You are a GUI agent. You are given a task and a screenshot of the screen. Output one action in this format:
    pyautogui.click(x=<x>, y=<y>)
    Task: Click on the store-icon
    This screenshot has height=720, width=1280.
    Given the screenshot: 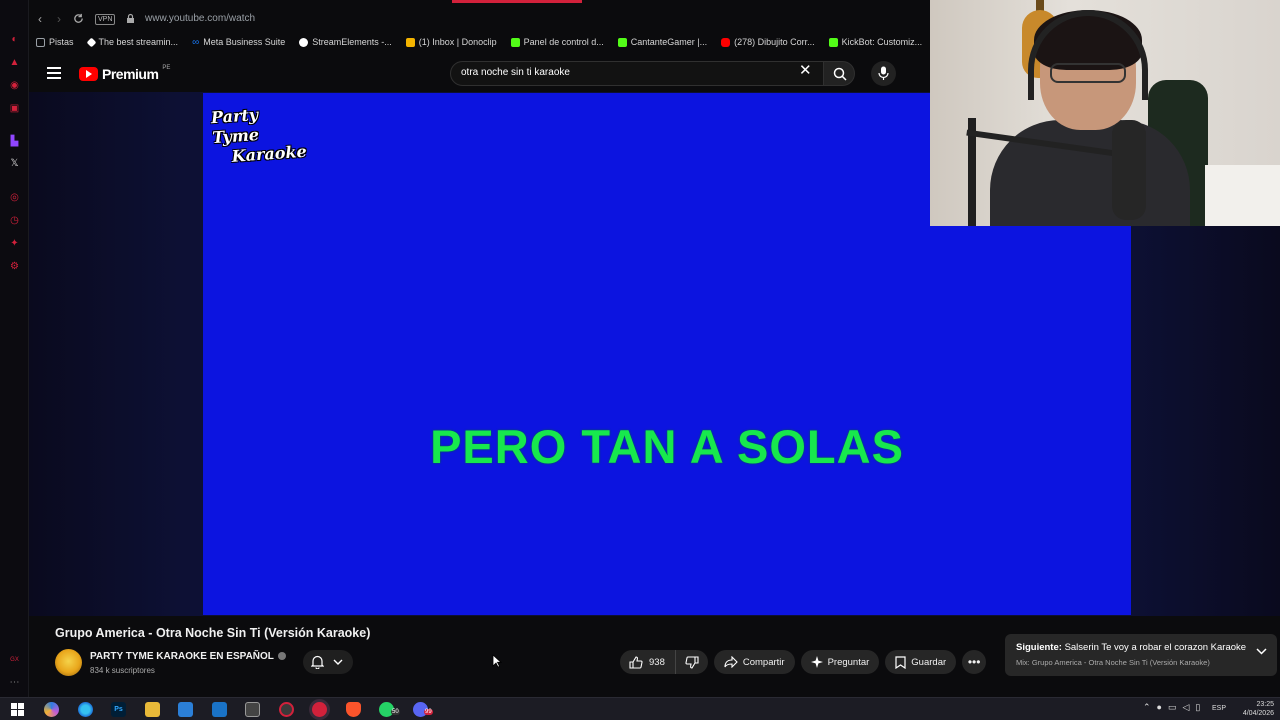 What is the action you would take?
    pyautogui.click(x=185, y=709)
    